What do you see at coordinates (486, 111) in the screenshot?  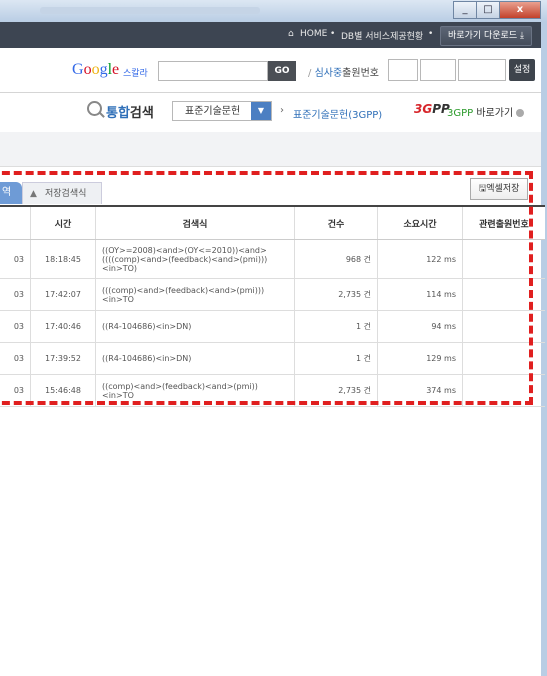 I see `3gpp-shortcut-link: 3GPP 바로가기` at bounding box center [486, 111].